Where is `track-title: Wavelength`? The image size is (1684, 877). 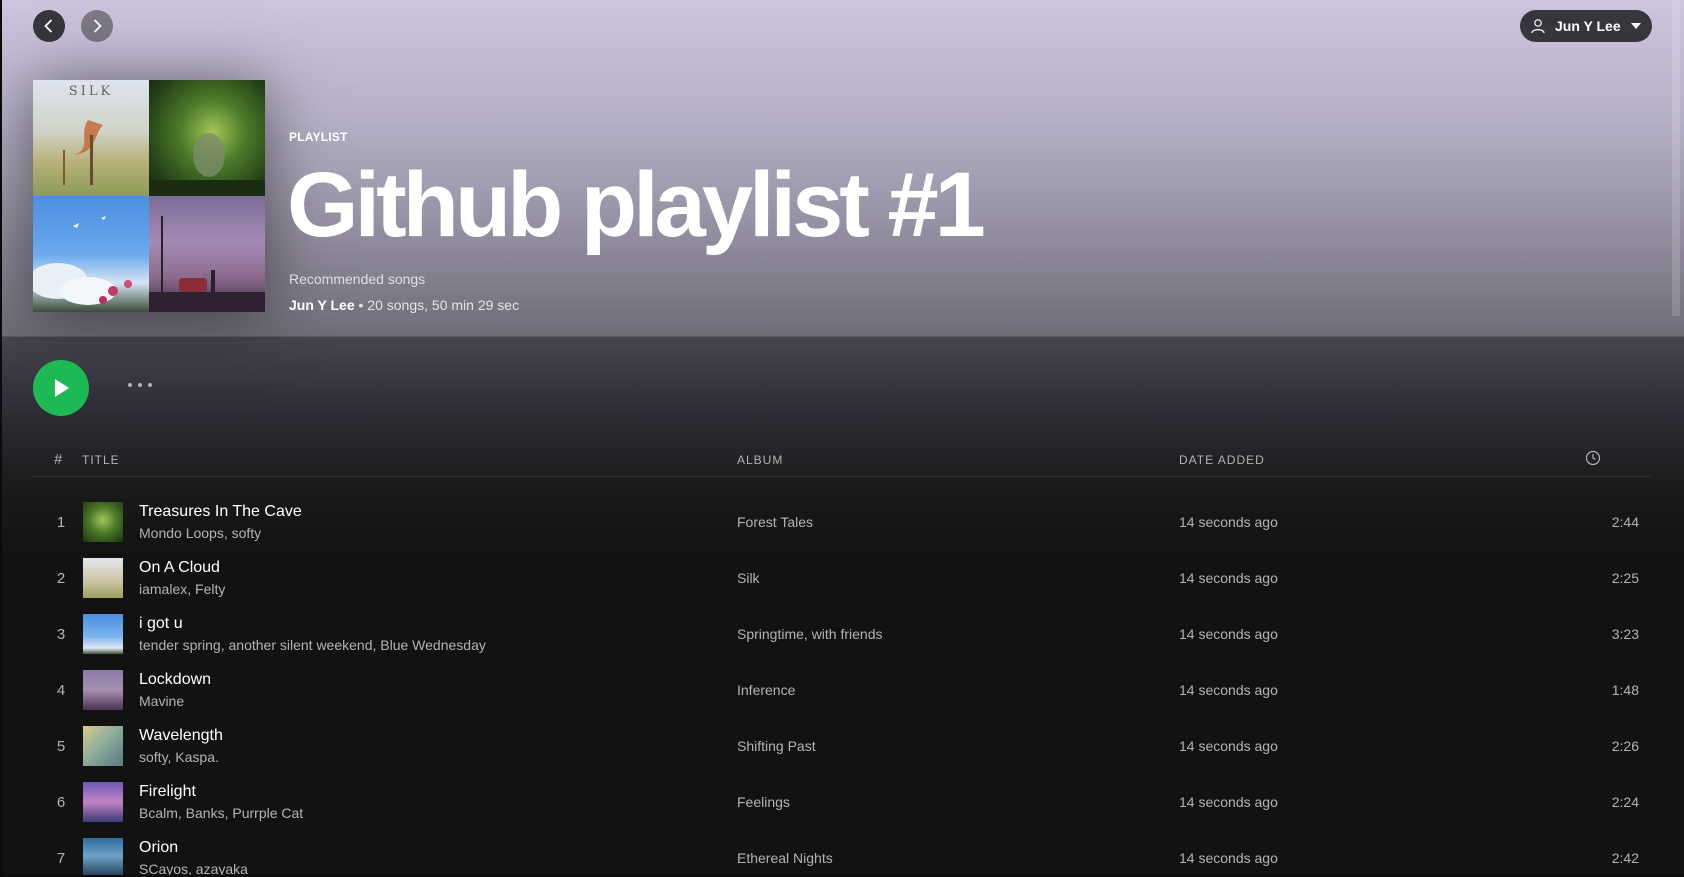
track-title: Wavelength is located at coordinates (181, 736).